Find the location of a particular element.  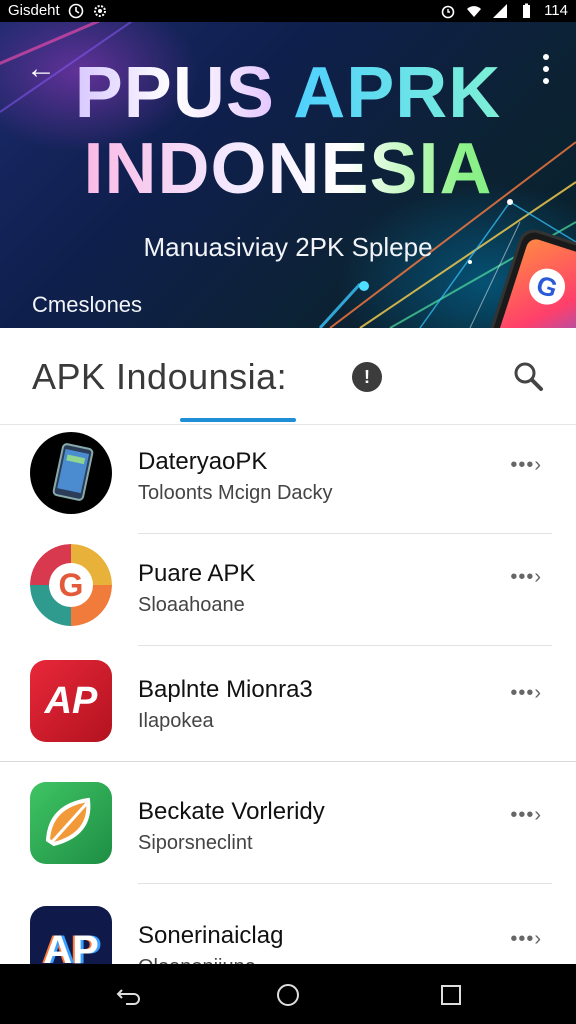

app-icon-ap-text: AP is located at coordinates (71, 701).